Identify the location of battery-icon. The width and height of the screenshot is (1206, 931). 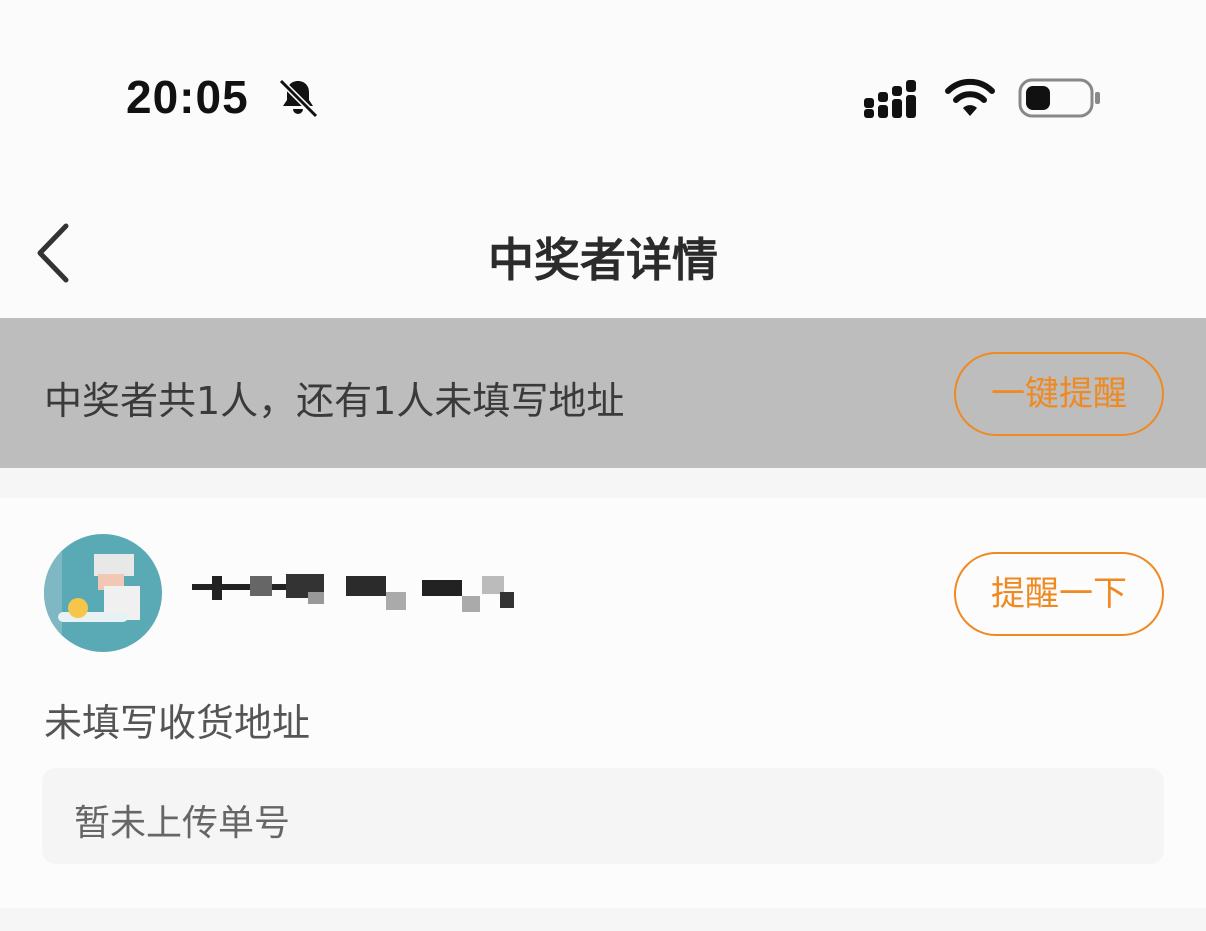
(1059, 98).